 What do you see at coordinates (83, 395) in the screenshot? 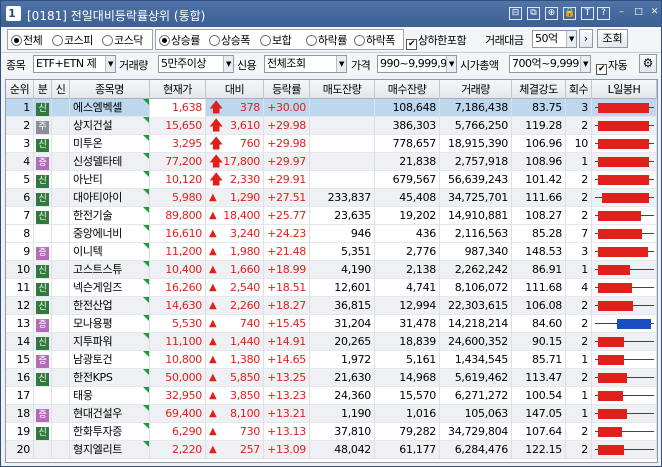
I see `stock-name: 태웅` at bounding box center [83, 395].